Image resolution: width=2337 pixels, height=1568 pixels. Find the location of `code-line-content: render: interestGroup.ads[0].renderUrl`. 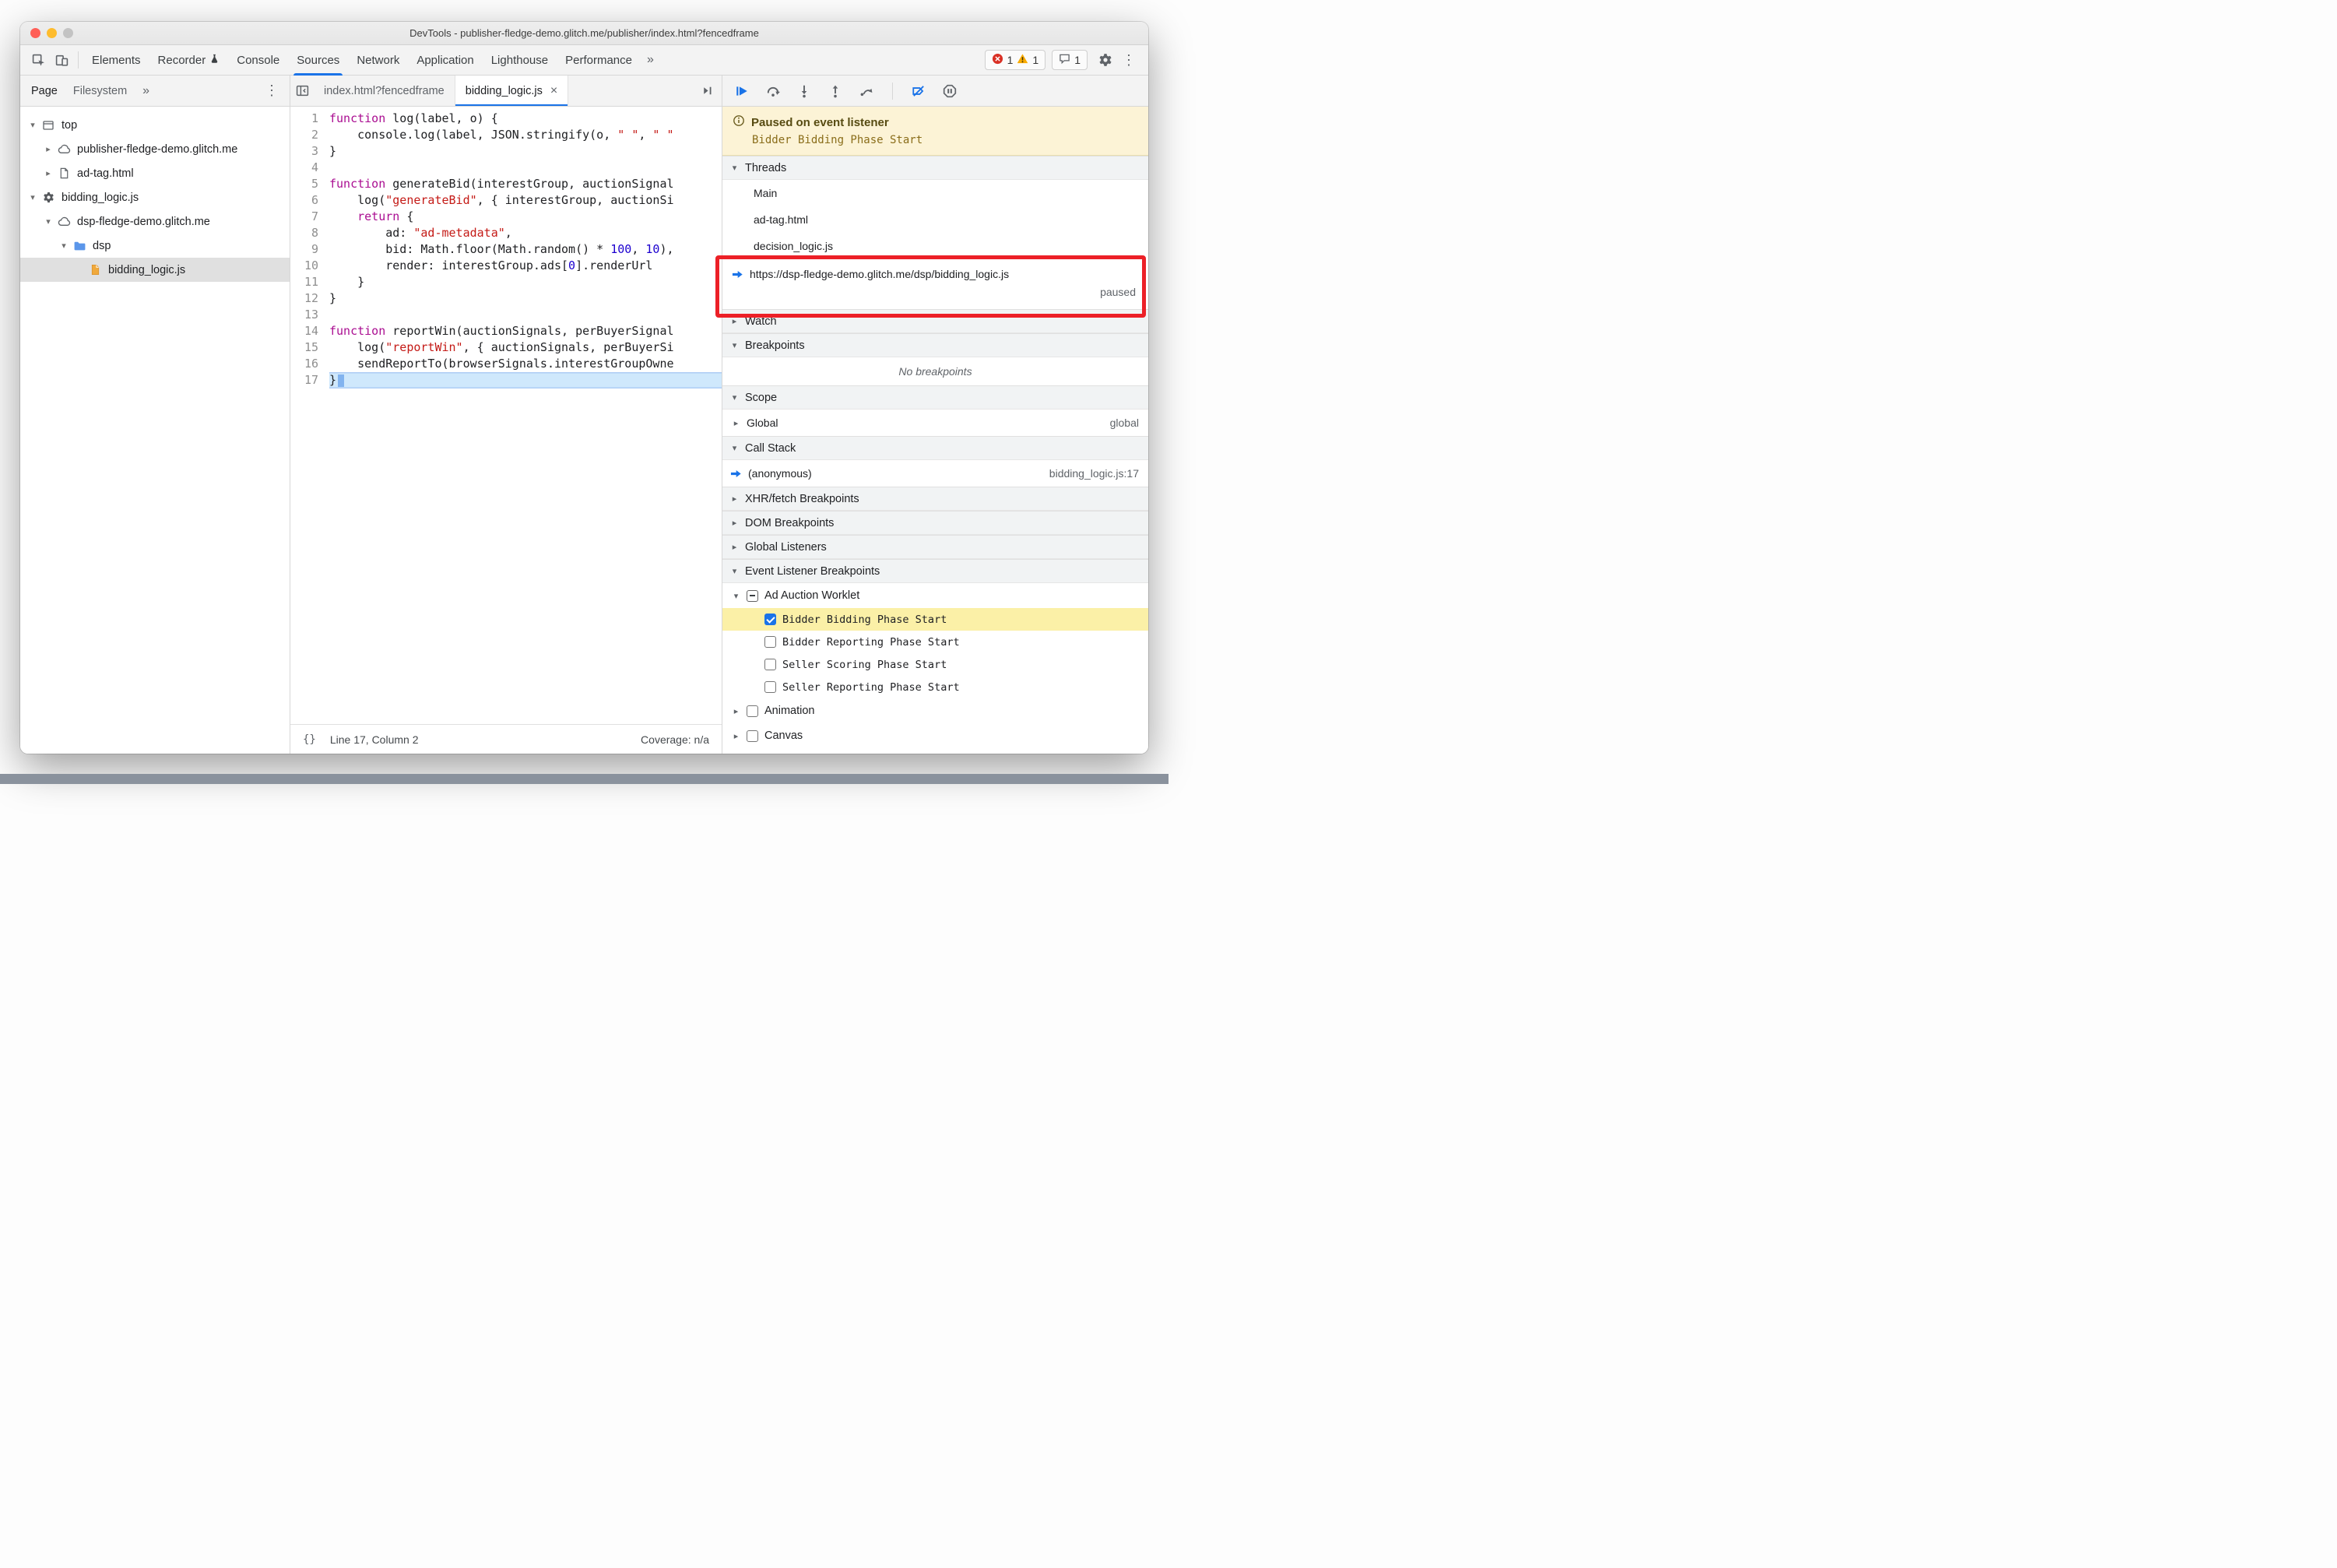

code-line-content: render: interestGroup.ads[0].renderUrl is located at coordinates (526, 266).